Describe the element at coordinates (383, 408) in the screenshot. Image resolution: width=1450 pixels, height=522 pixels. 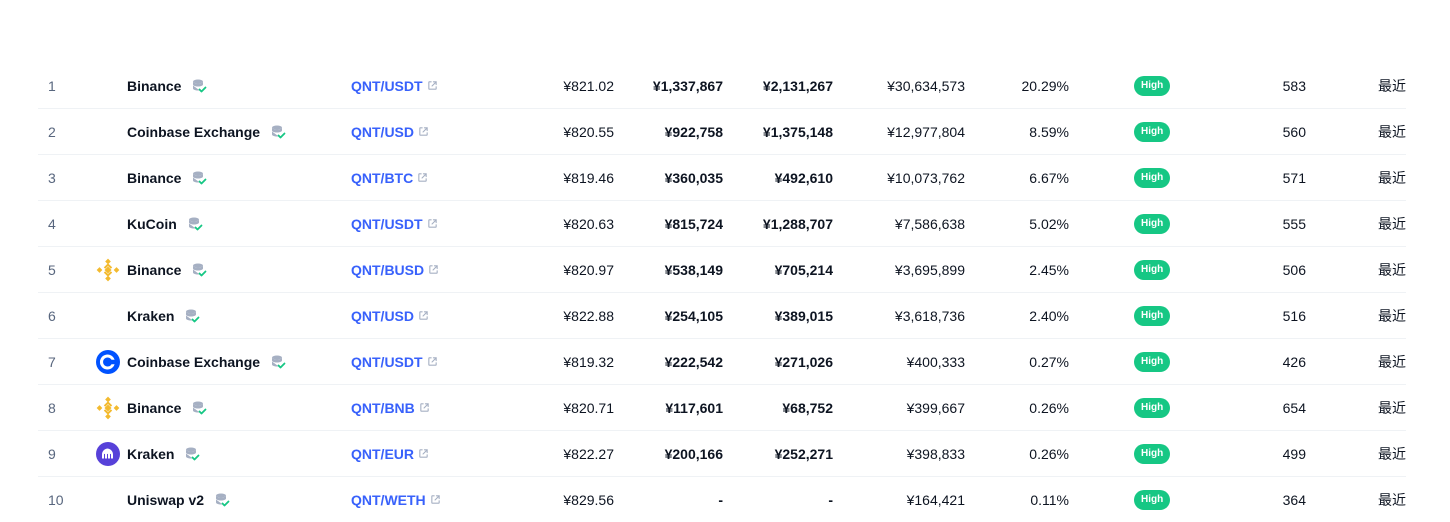
I see `pair-link: QNT/BNB` at that location.